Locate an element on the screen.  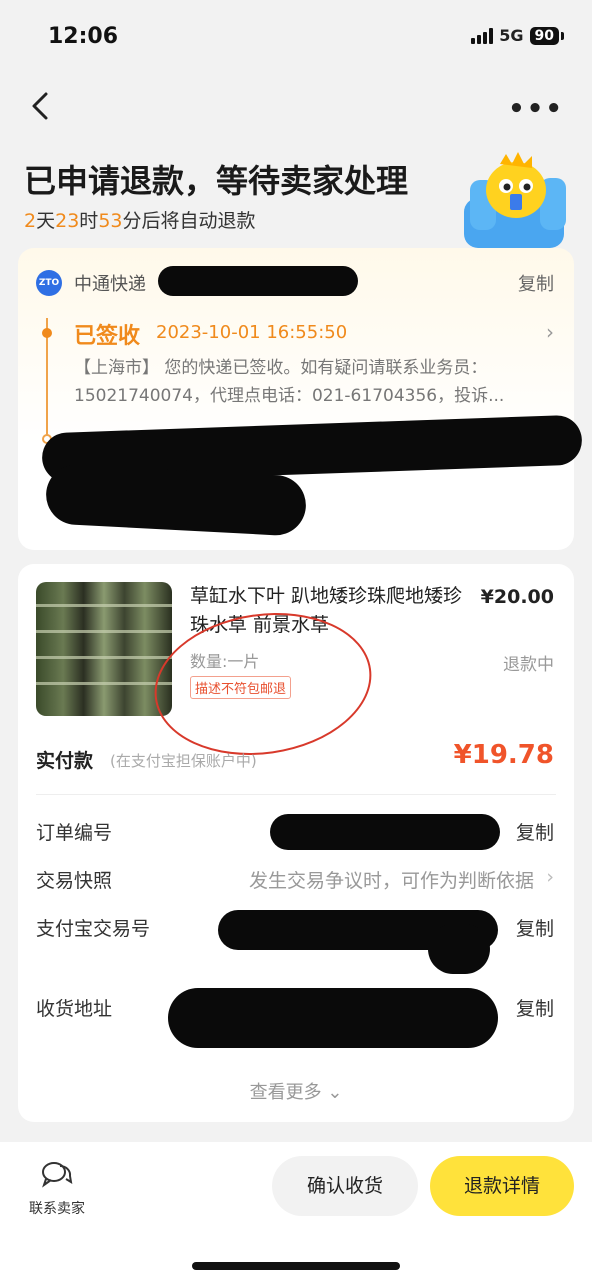
days-unit: 天 is located at coordinates (46, 221).